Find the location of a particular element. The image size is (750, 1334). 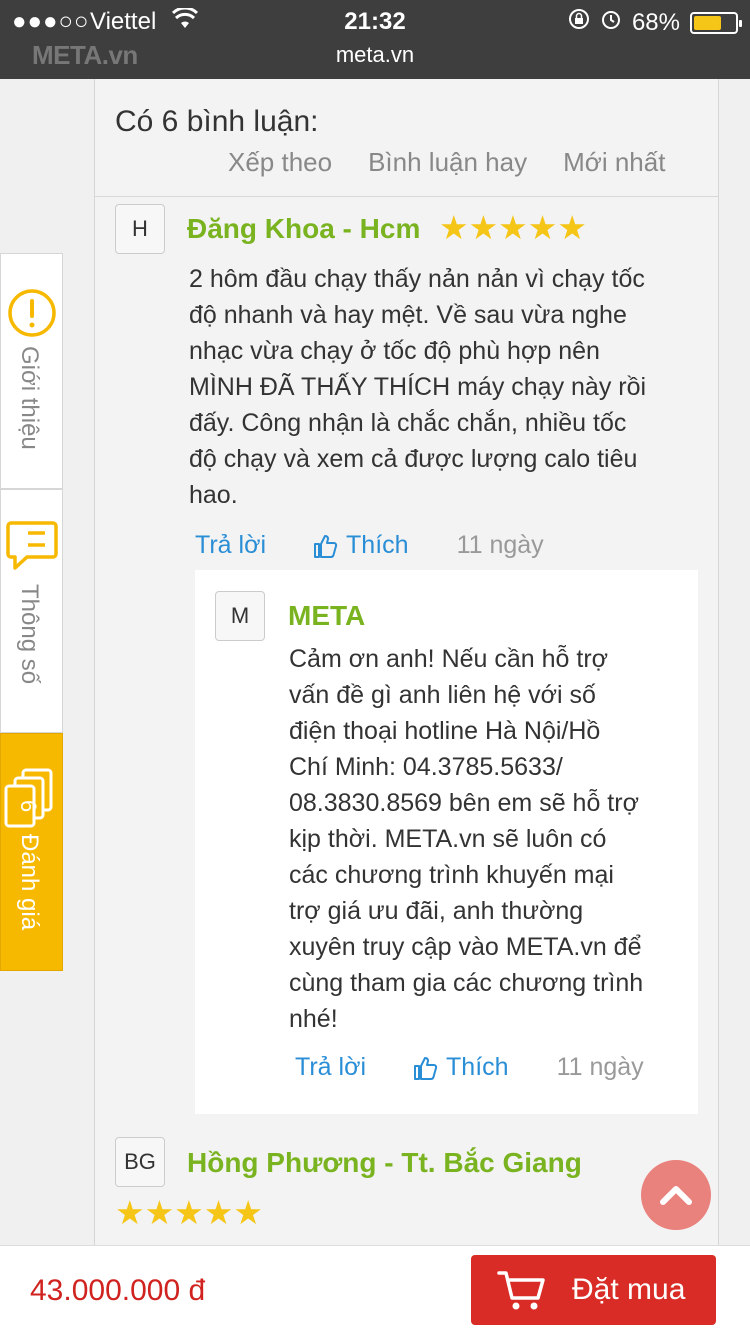

tab-label: Đánh giá is located at coordinates (29, 882).